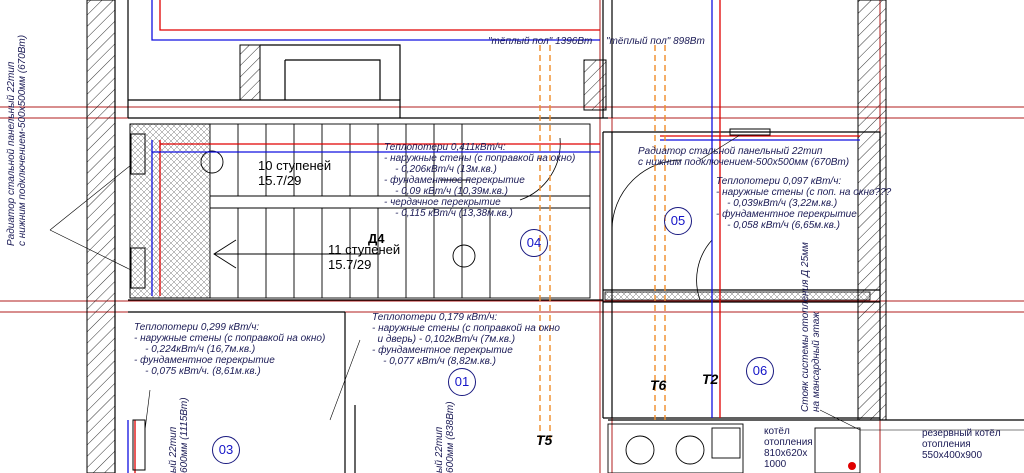 The height and width of the screenshot is (473, 1024). What do you see at coordinates (462, 382) in the screenshot?
I see `room-tag-01: 01` at bounding box center [462, 382].